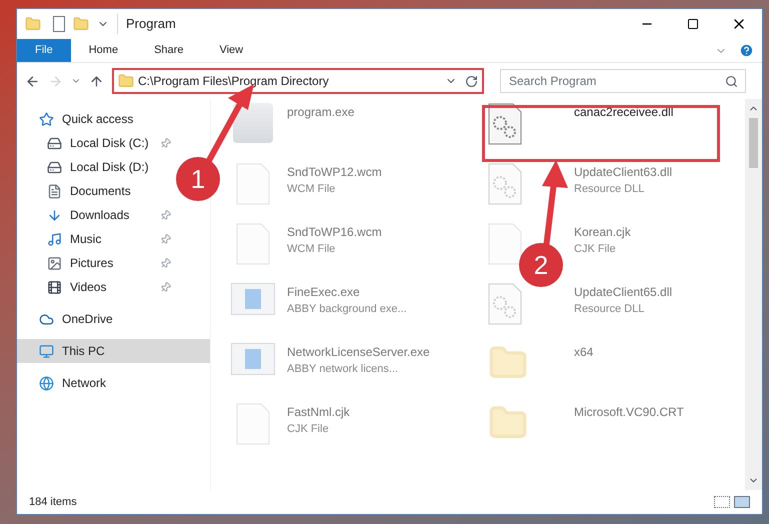 This screenshot has width=769, height=524. I want to click on maximize-icon, so click(693, 24).